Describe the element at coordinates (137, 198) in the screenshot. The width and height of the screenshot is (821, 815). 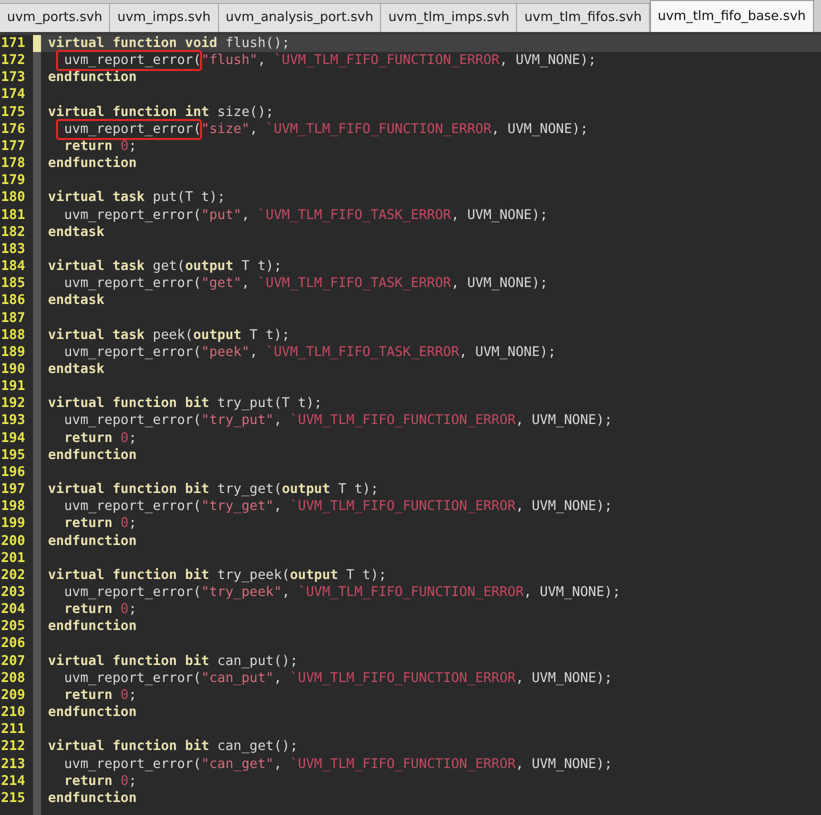
I see `code-line: virtual task put(T t);` at that location.